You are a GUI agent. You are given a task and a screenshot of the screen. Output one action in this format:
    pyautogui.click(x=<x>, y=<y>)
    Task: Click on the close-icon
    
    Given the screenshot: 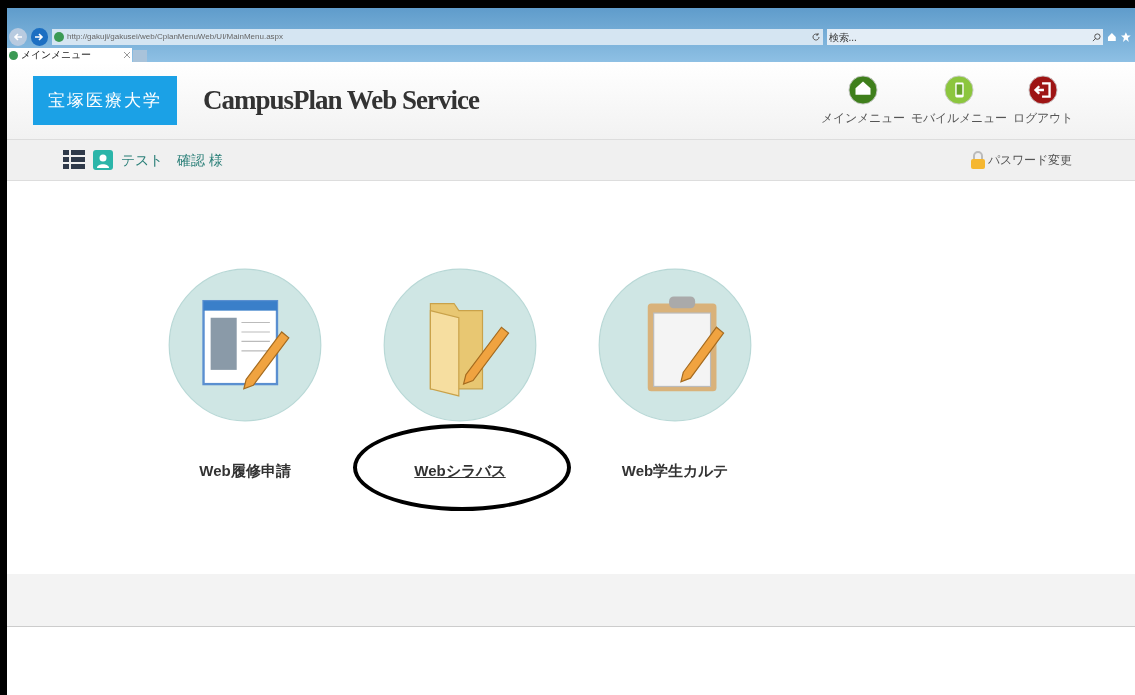 What is the action you would take?
    pyautogui.click(x=127, y=55)
    